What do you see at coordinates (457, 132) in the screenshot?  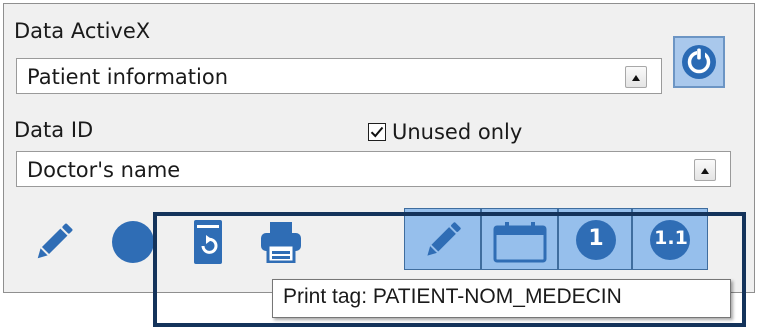 I see `unused-only-label: Unused only` at bounding box center [457, 132].